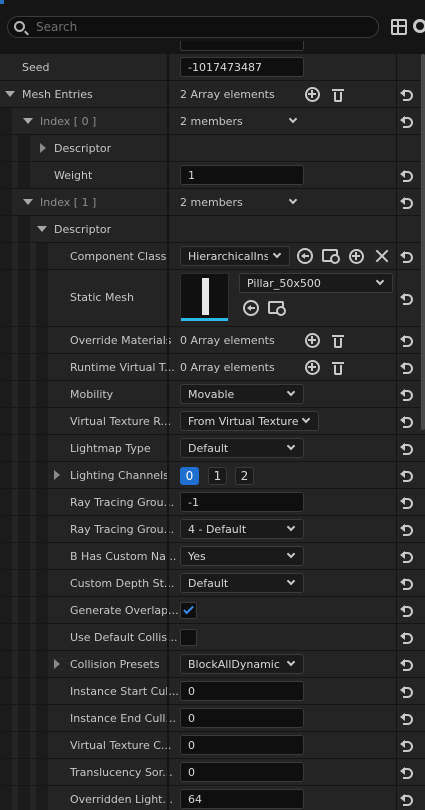  Describe the element at coordinates (242, 799) in the screenshot. I see `overridden-light-input: 64` at that location.